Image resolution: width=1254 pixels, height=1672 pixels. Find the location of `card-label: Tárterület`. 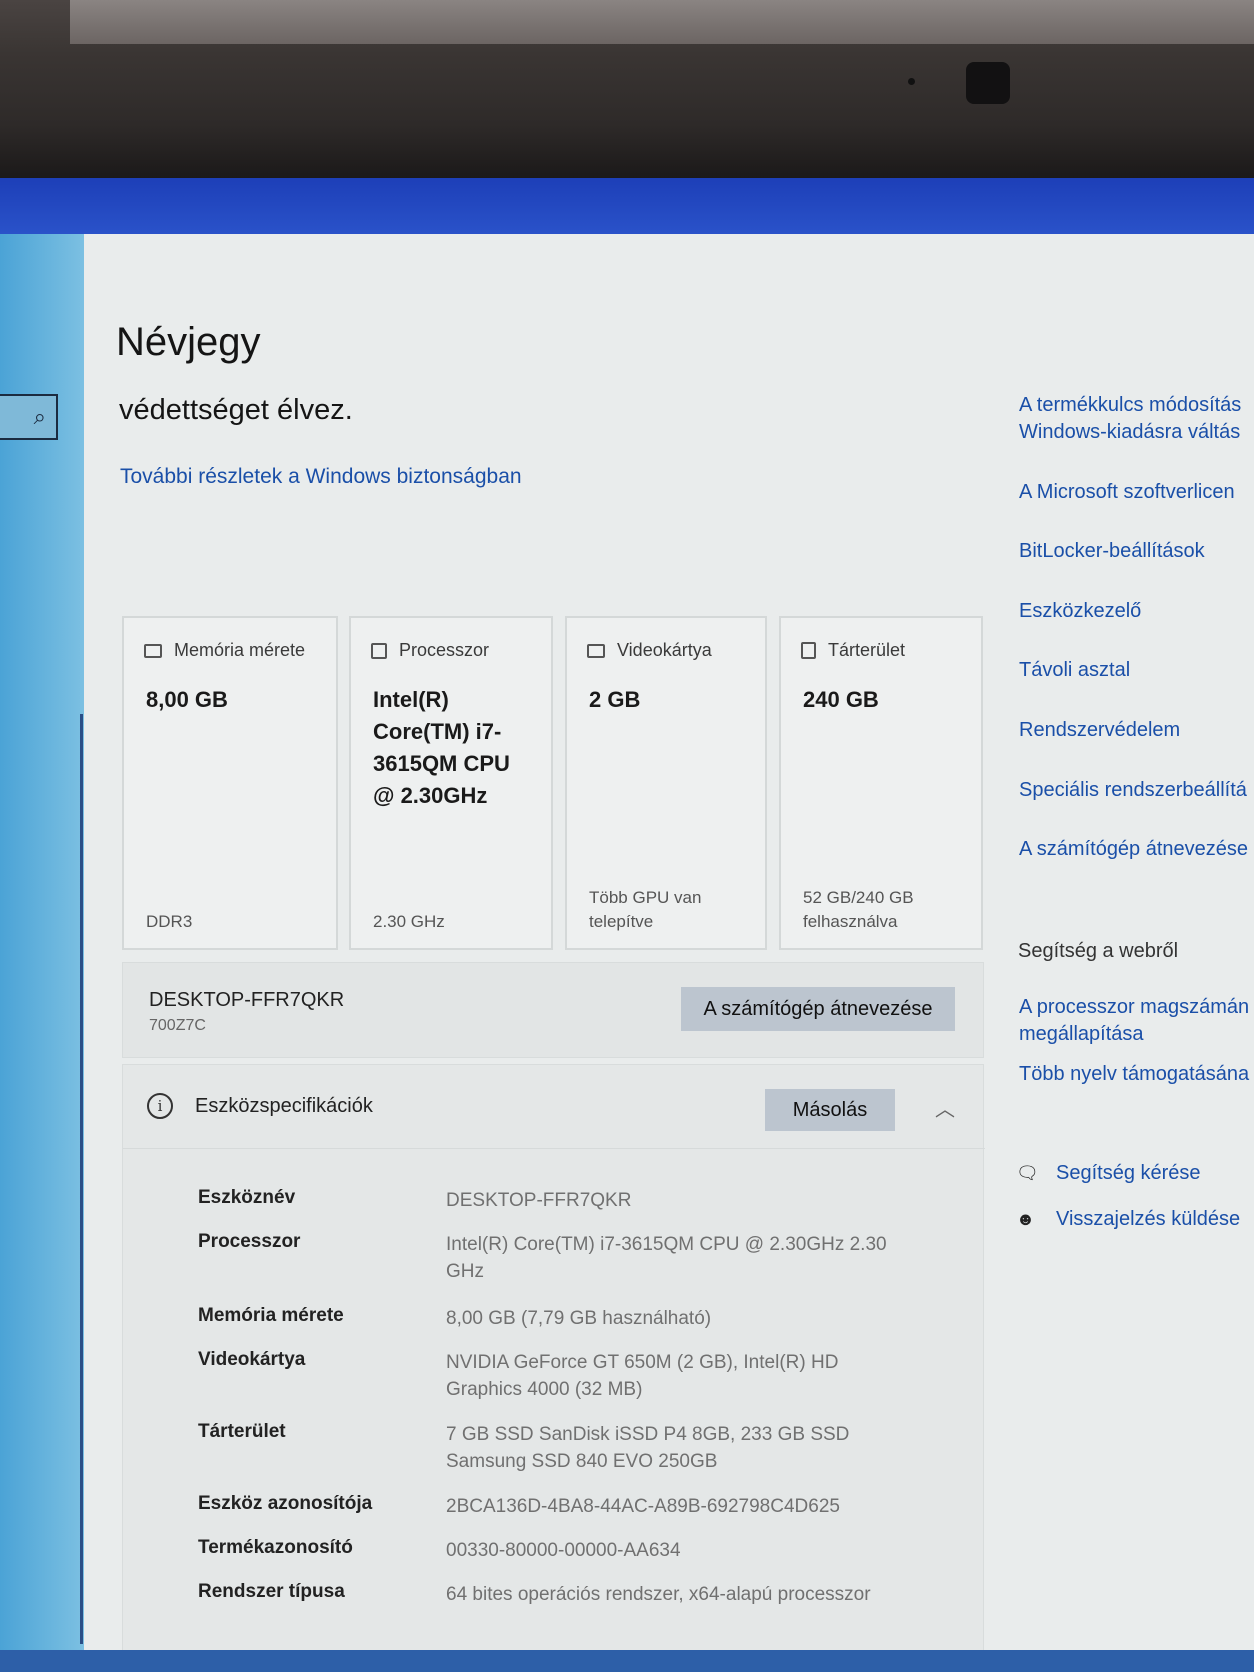

card-label: Tárterület is located at coordinates (867, 650).